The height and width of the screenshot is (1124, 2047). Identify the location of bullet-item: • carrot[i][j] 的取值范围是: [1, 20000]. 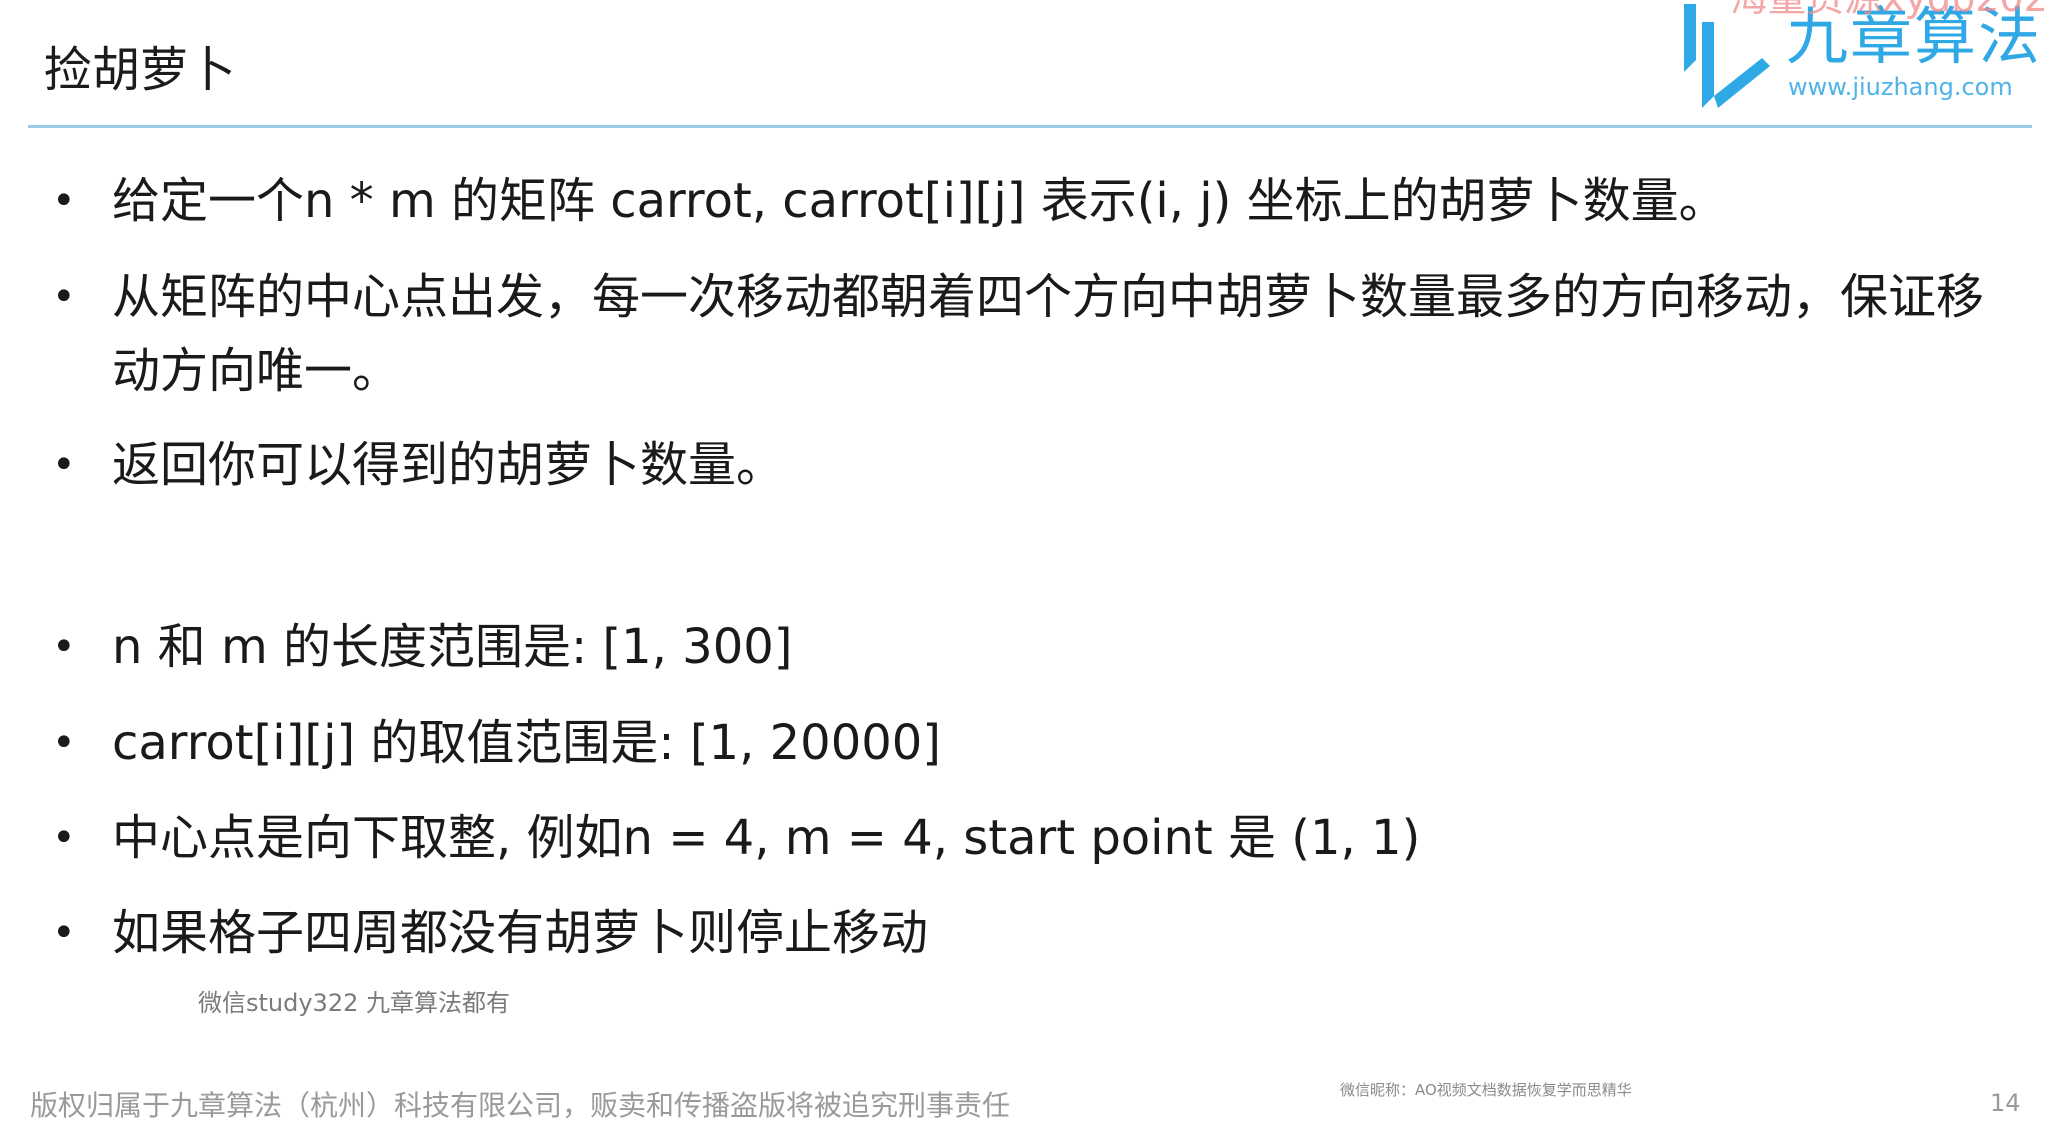
(1029, 743).